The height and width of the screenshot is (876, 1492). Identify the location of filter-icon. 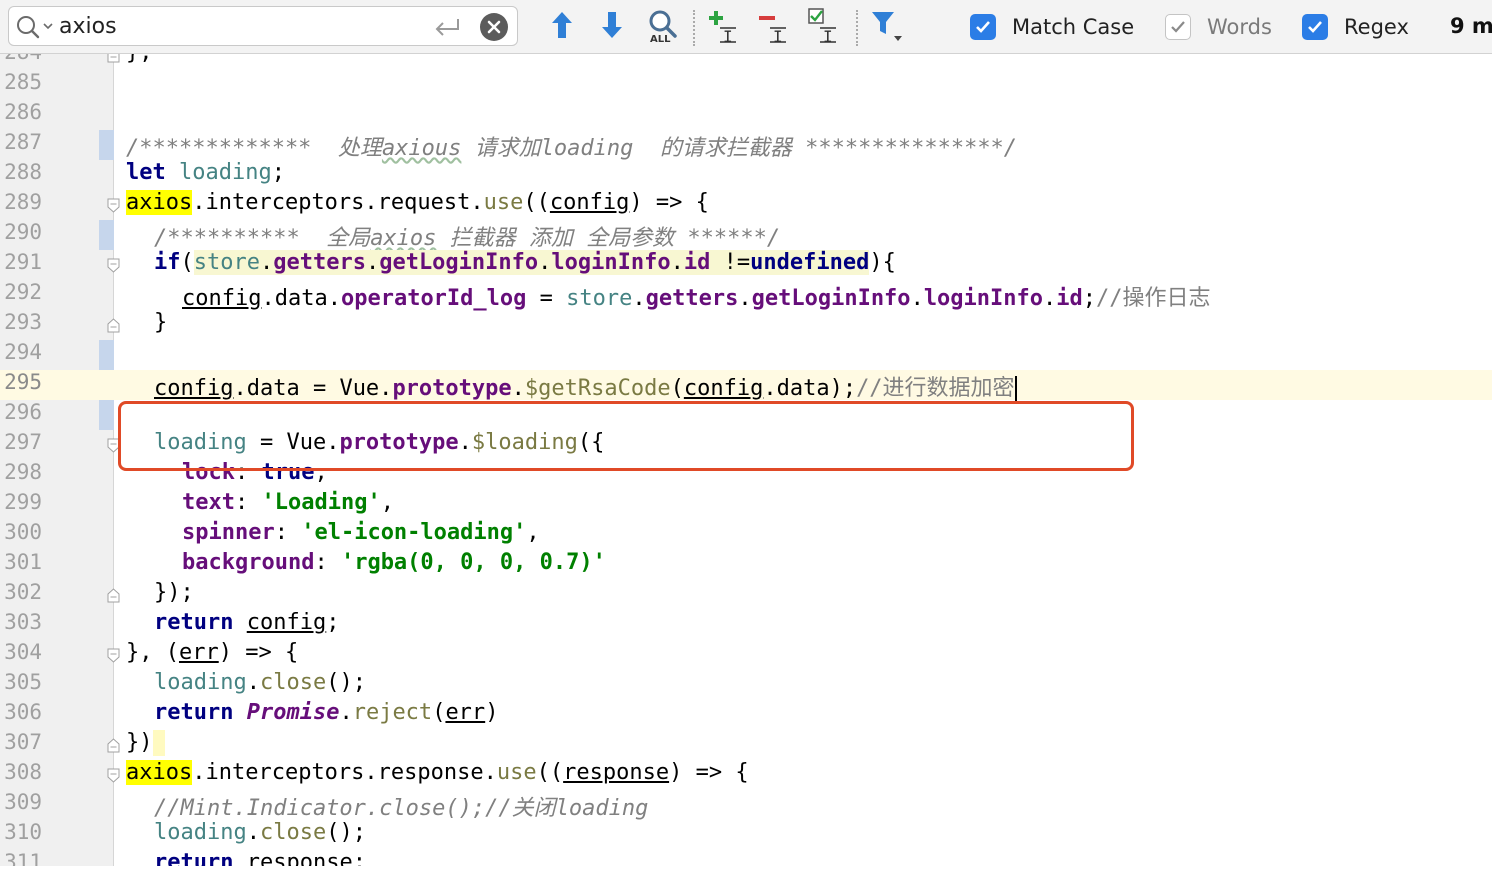
(887, 26).